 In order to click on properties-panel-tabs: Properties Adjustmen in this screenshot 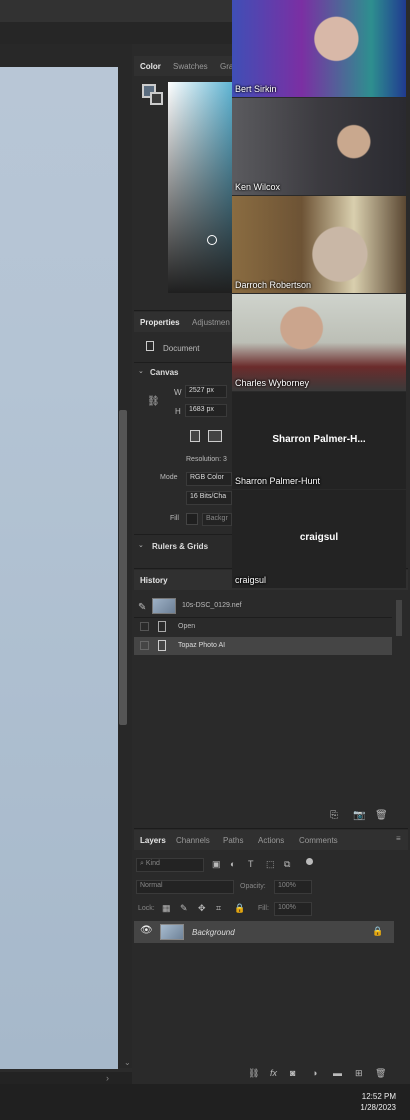, I will do `click(184, 322)`.